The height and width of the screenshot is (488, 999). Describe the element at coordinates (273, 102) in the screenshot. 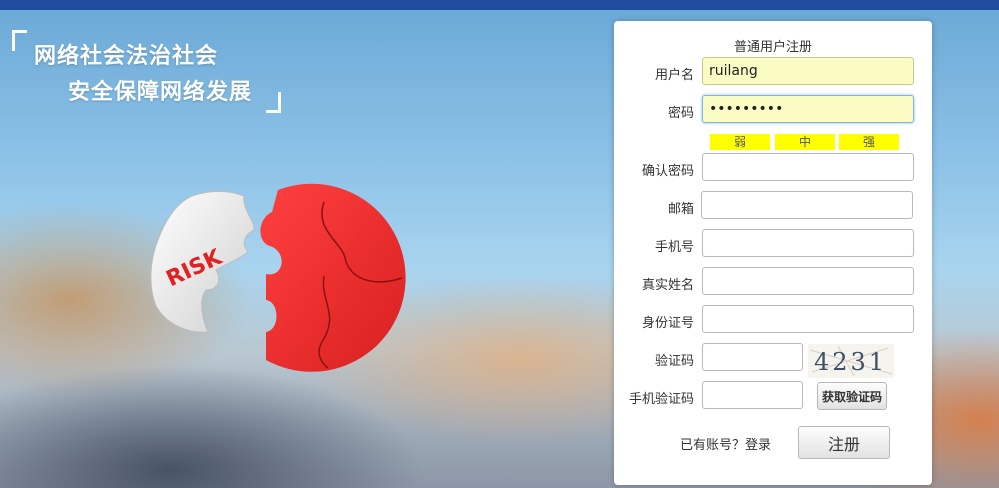

I see `slogan-corner-bottom-right` at that location.